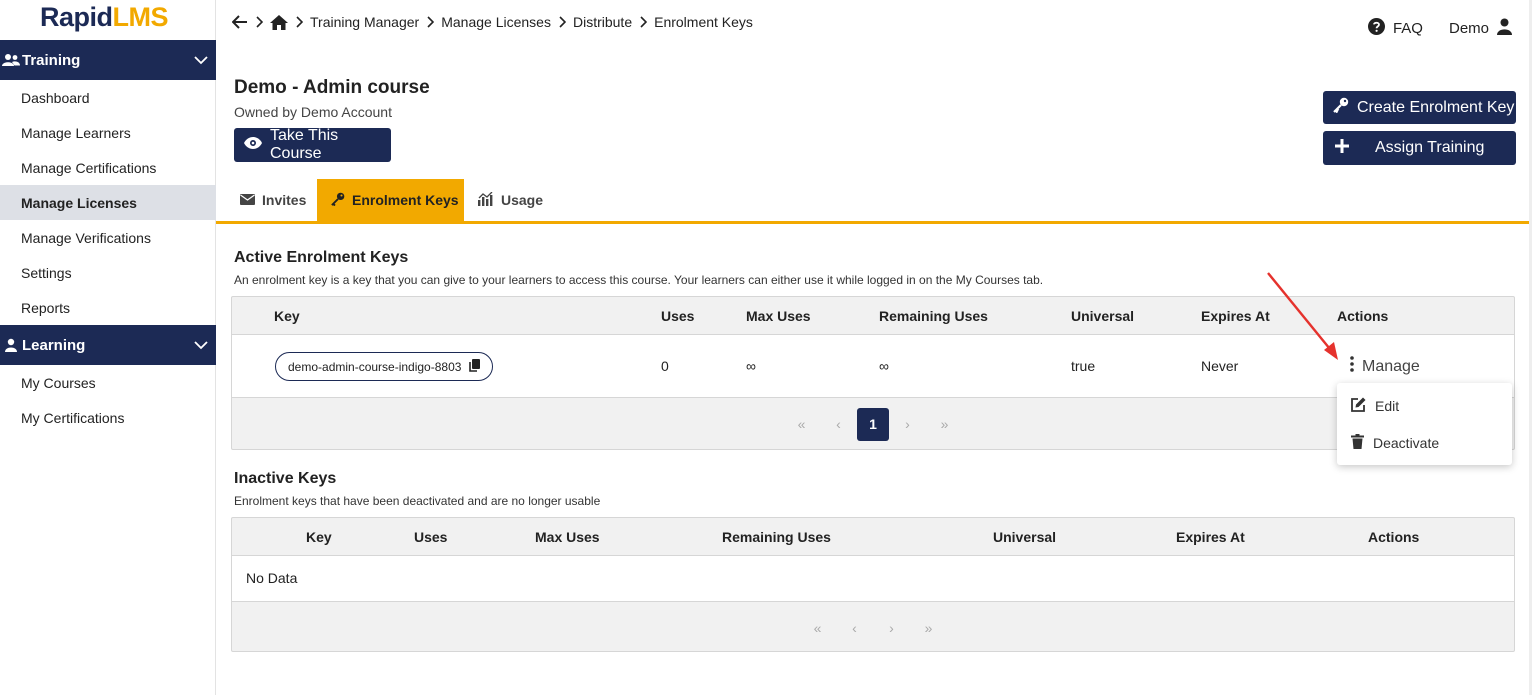  I want to click on active-pagination: « ‹ 1 › », so click(873, 424).